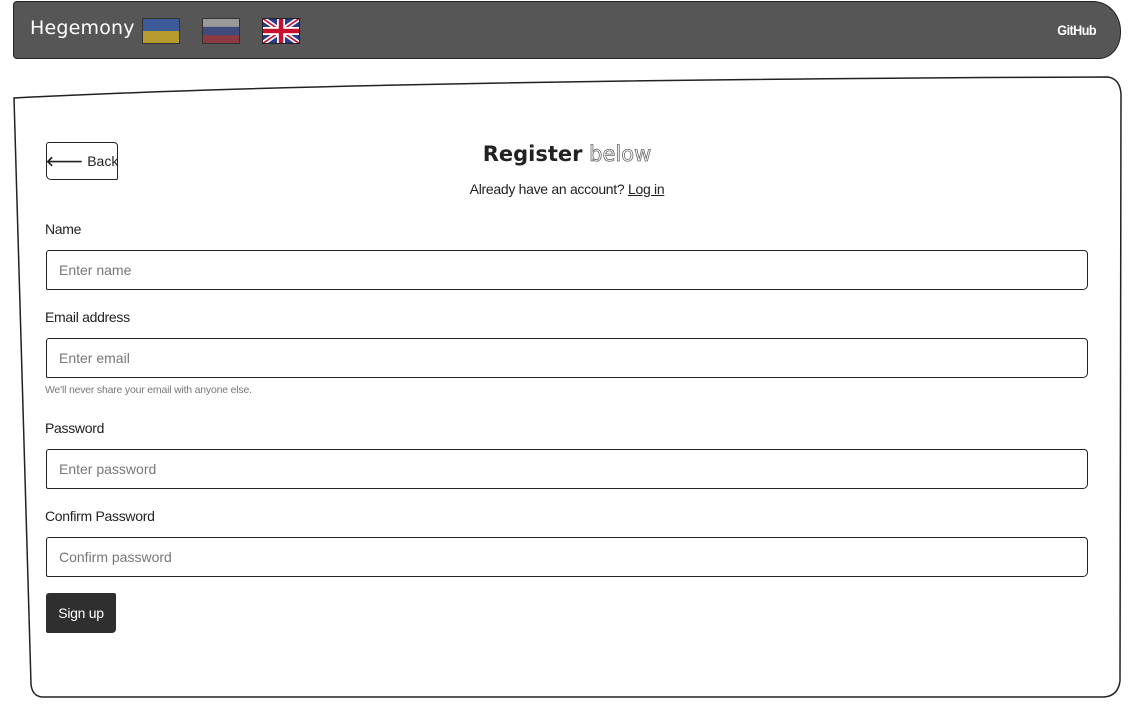 The image size is (1141, 726). I want to click on title-light: below, so click(620, 154).